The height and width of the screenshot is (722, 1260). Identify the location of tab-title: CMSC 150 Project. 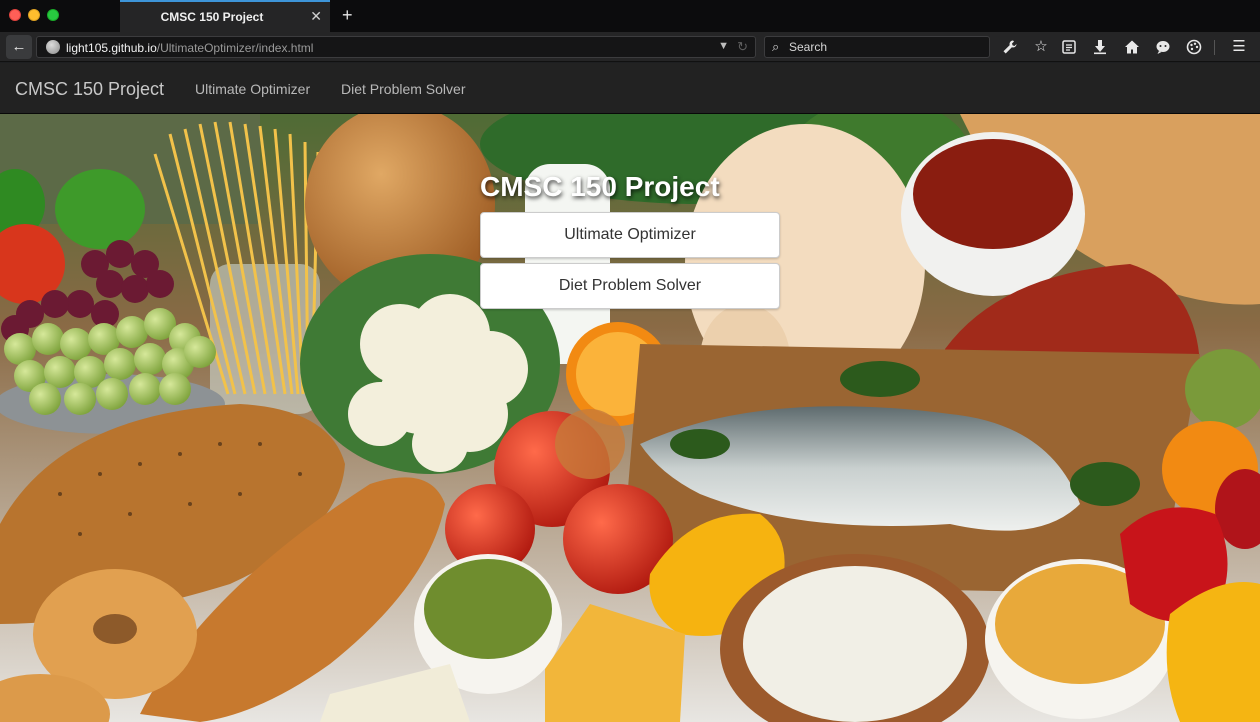
(212, 17).